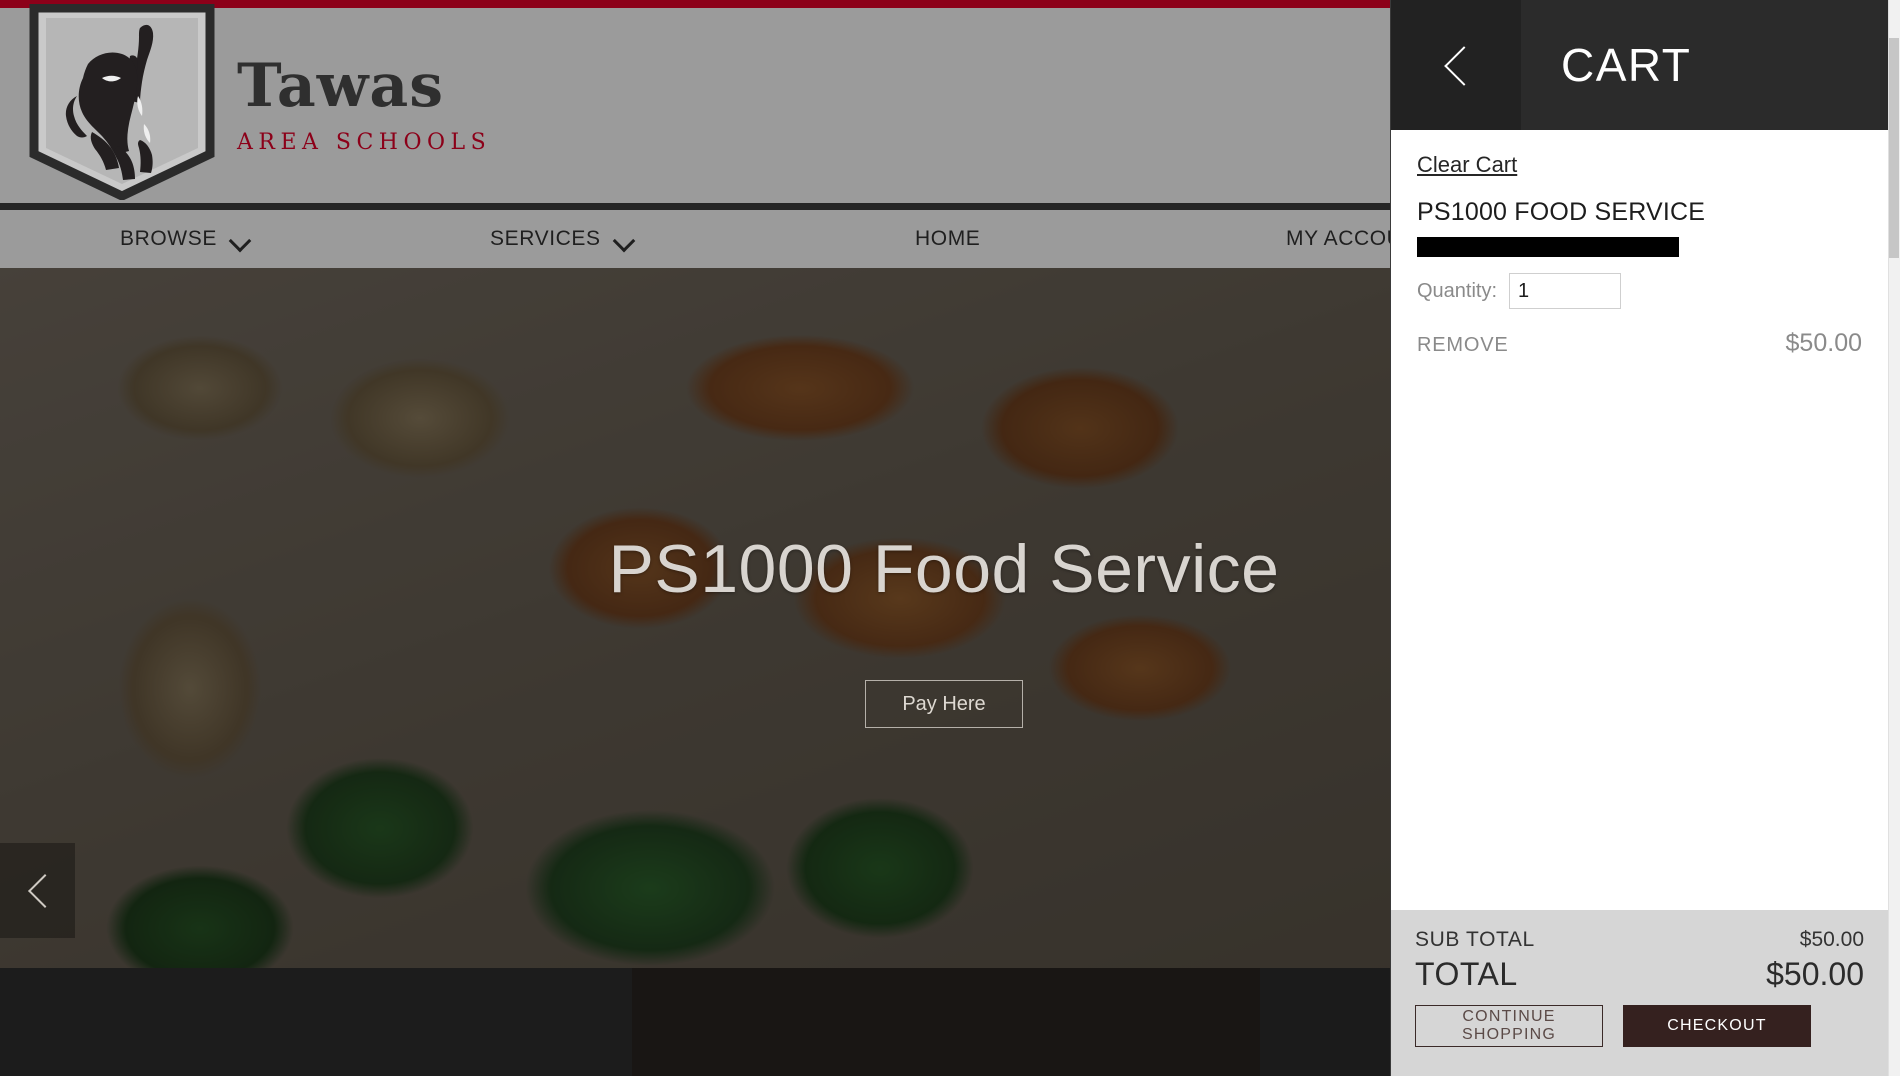 This screenshot has height=1076, width=1900. I want to click on footer-panel-center, so click(946, 1022).